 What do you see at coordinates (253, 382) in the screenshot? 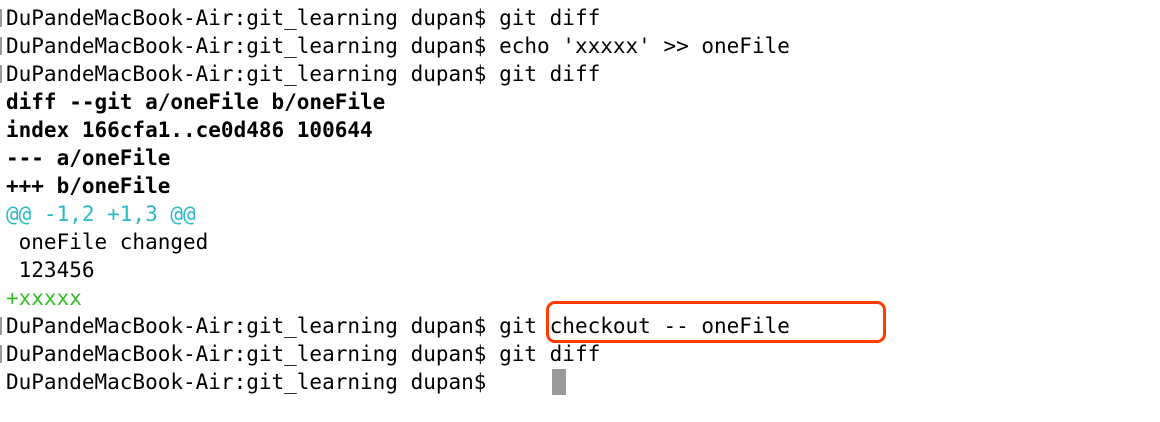
I see `terminal-line-prompt: DuPandeMacBook-Air:git_learning dupan$` at bounding box center [253, 382].